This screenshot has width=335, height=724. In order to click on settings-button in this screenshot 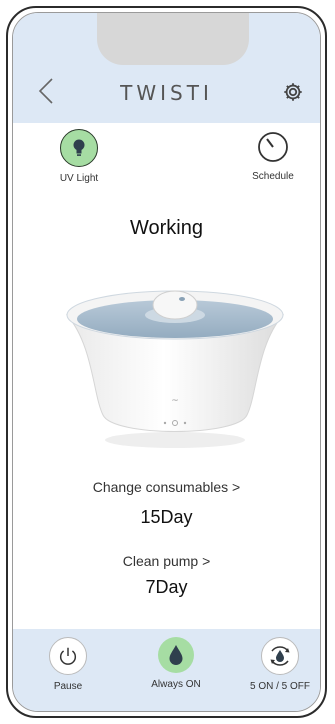, I will do `click(293, 92)`.